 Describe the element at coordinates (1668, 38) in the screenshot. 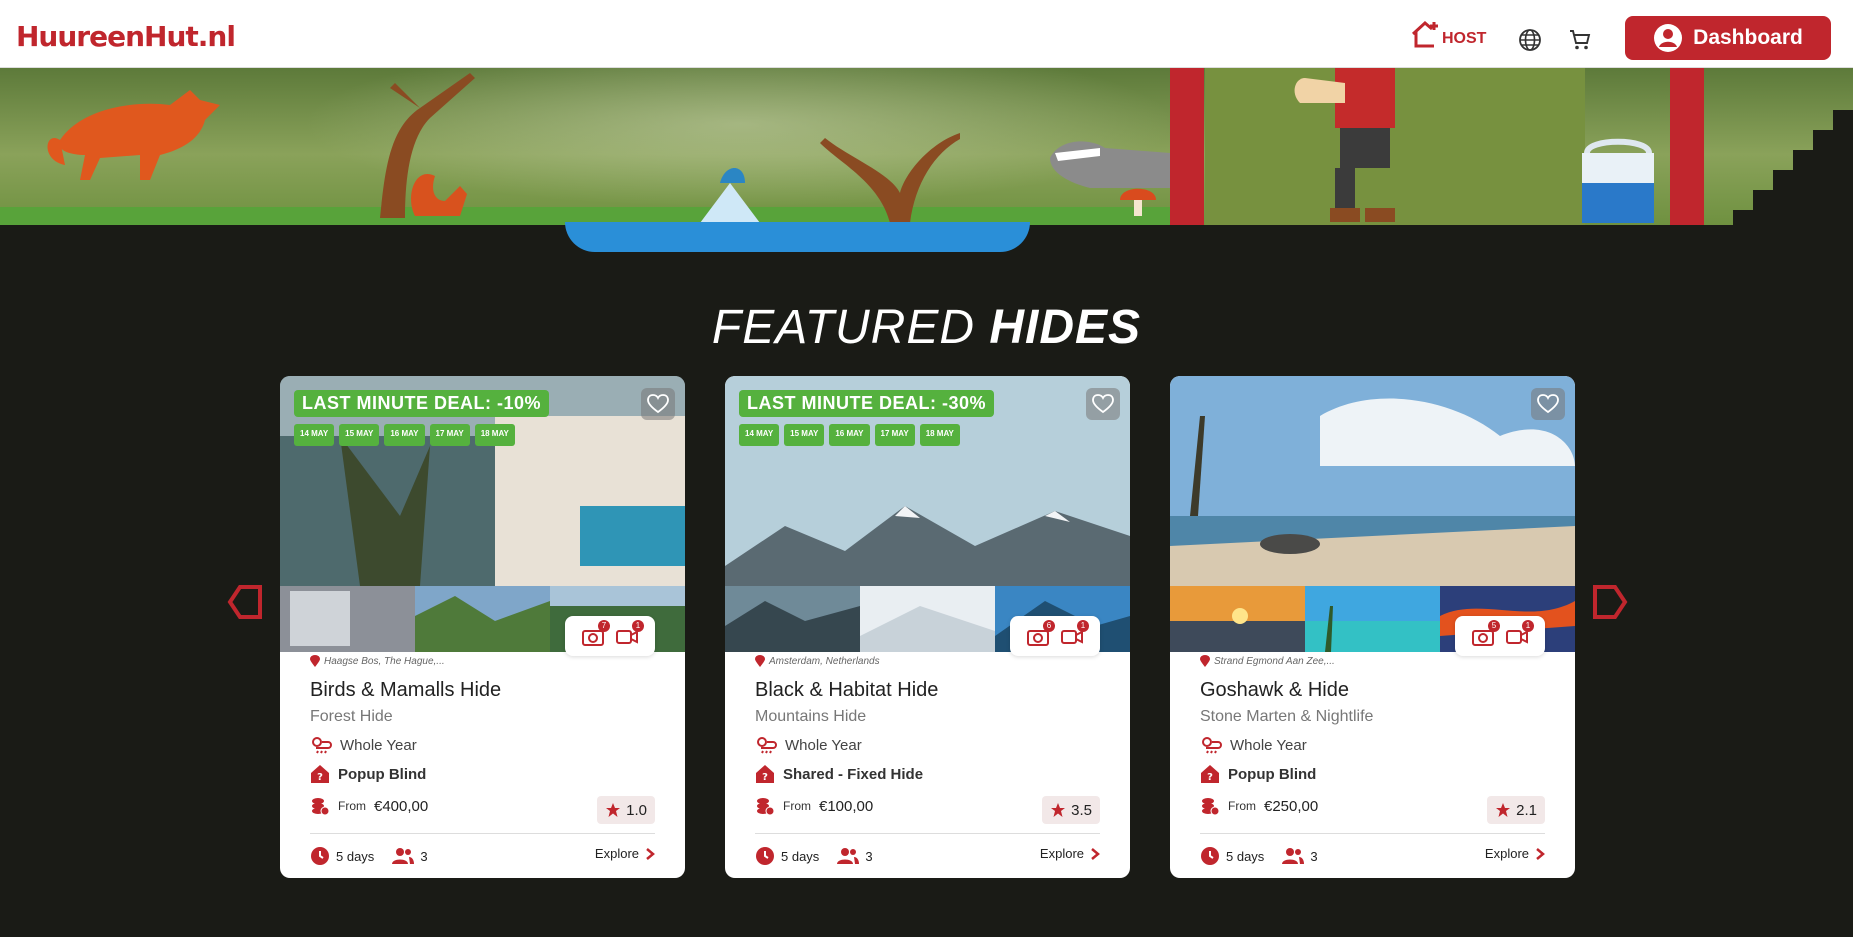

I see `user-avatar-icon` at that location.